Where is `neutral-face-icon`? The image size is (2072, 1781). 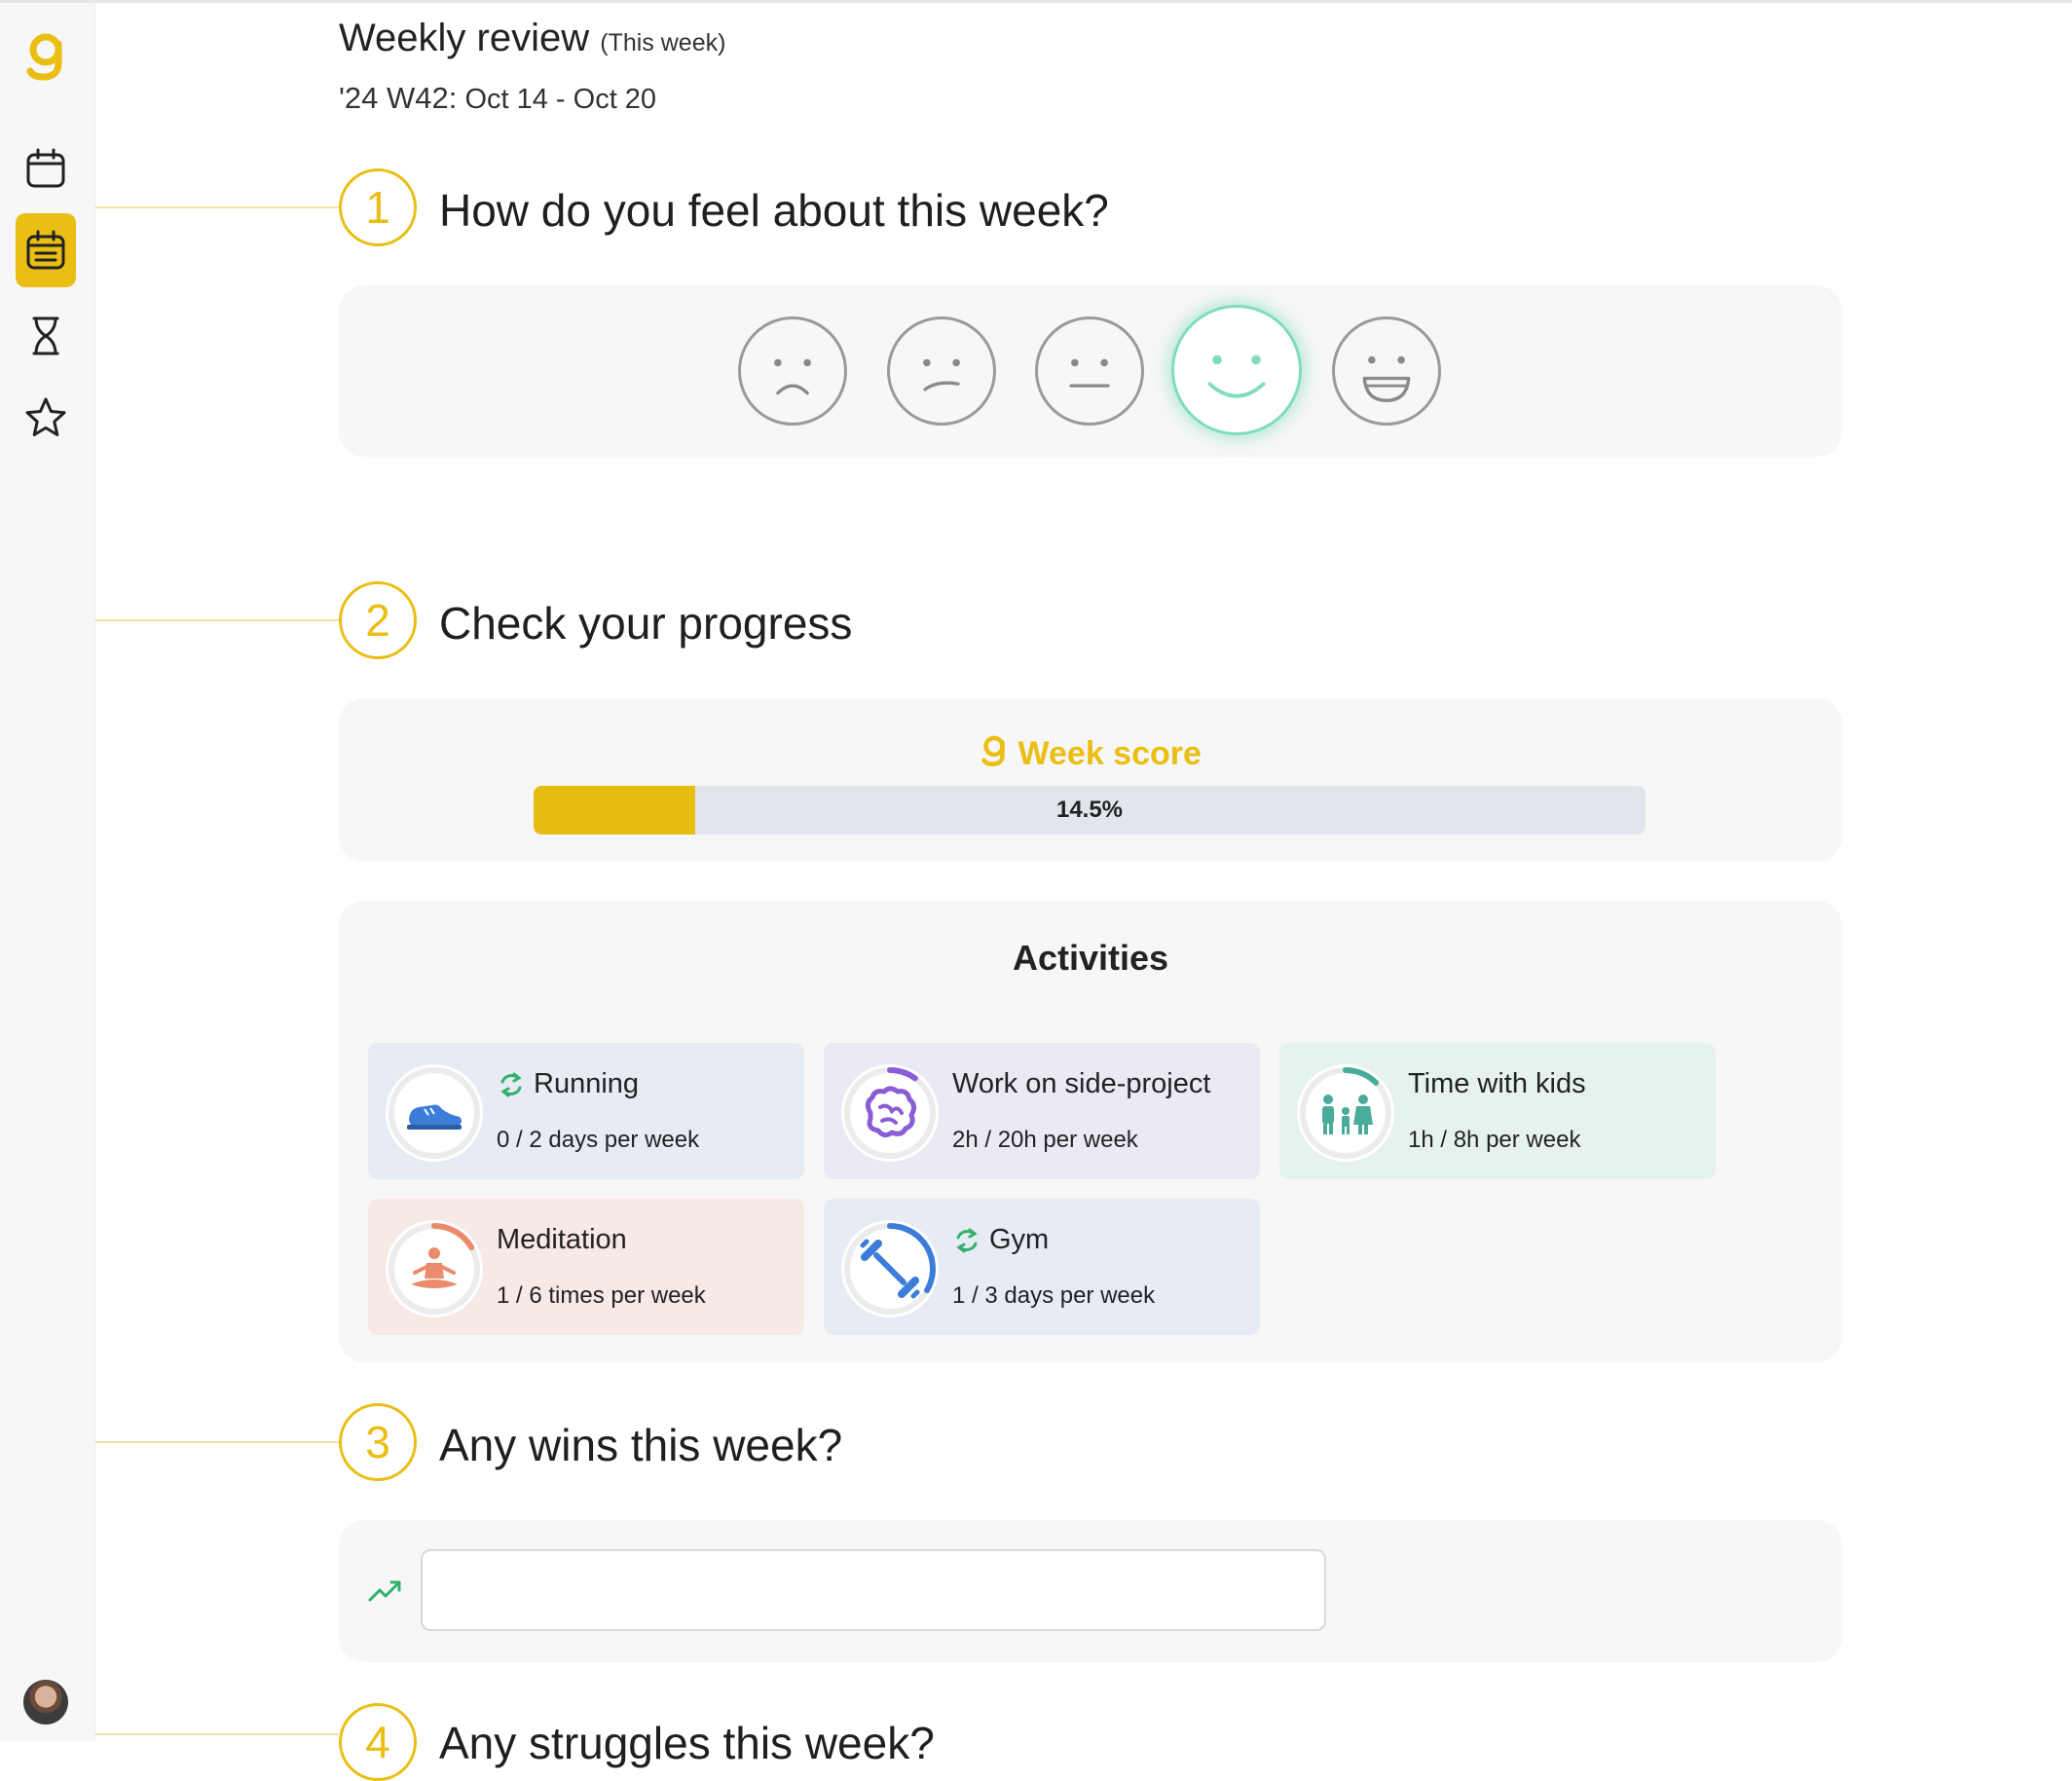 neutral-face-icon is located at coordinates (1089, 371).